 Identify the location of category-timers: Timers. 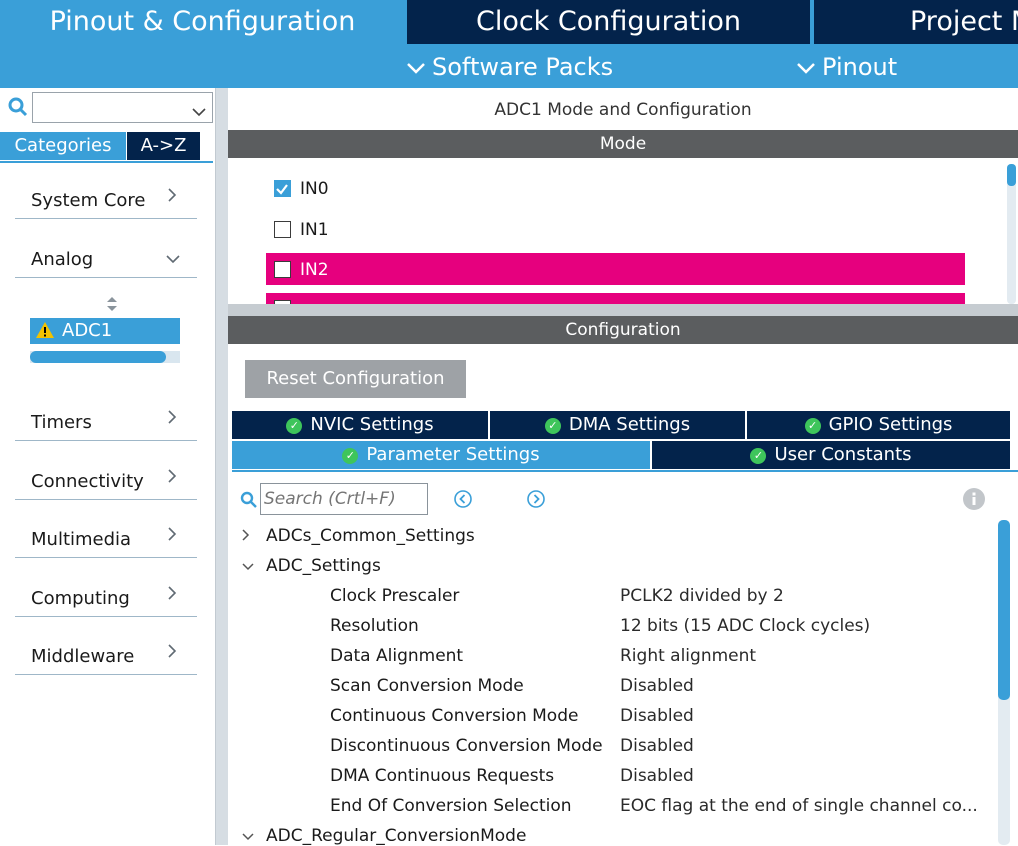
(106, 425).